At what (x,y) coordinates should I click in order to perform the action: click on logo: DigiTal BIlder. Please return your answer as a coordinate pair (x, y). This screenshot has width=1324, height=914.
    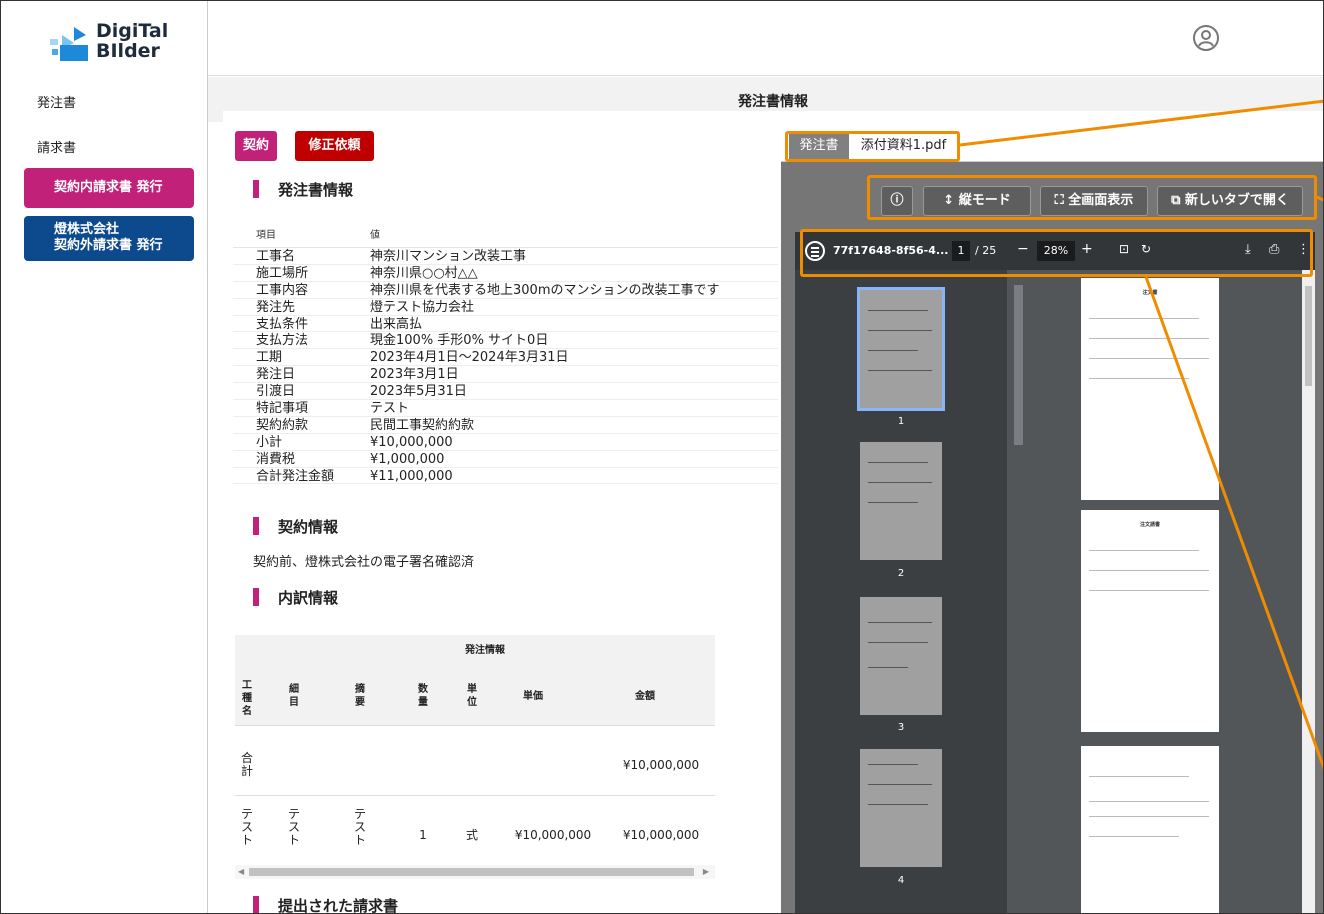
    Looking at the image, I should click on (111, 42).